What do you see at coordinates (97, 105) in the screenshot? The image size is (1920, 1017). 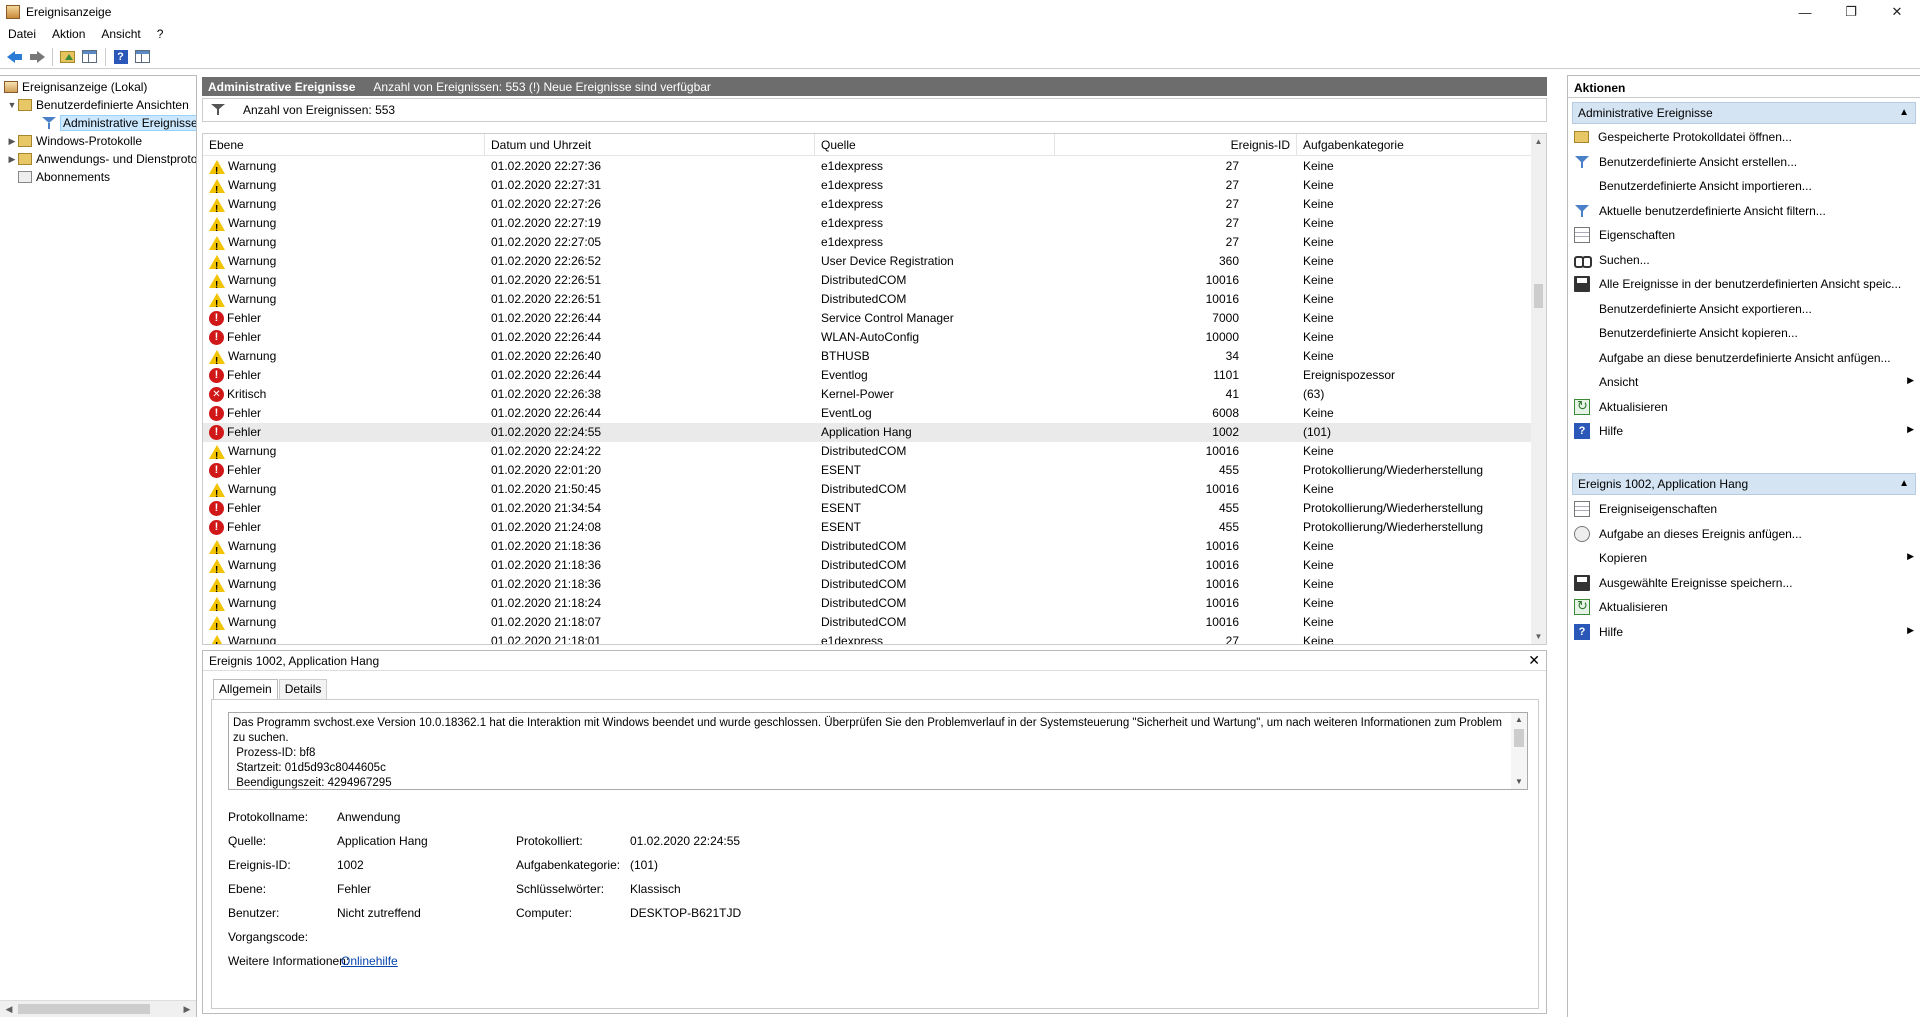 I see `tree-item-custom-views: ▼ Benutzerdefinierte Ansichten` at bounding box center [97, 105].